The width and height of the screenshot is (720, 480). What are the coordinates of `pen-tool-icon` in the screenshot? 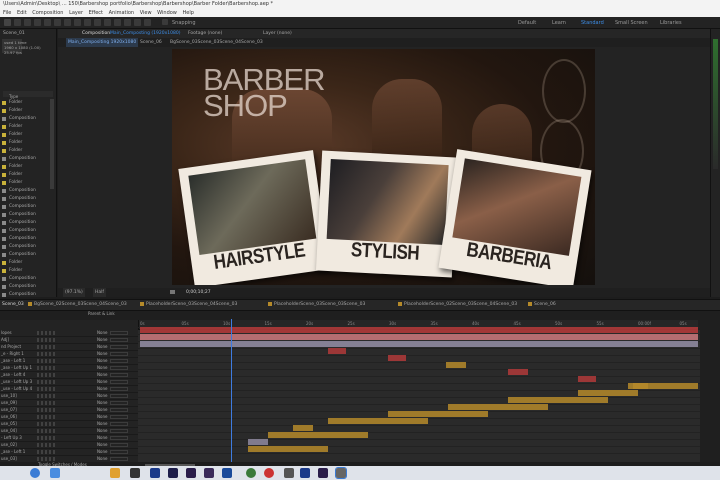 It's located at (87, 22).